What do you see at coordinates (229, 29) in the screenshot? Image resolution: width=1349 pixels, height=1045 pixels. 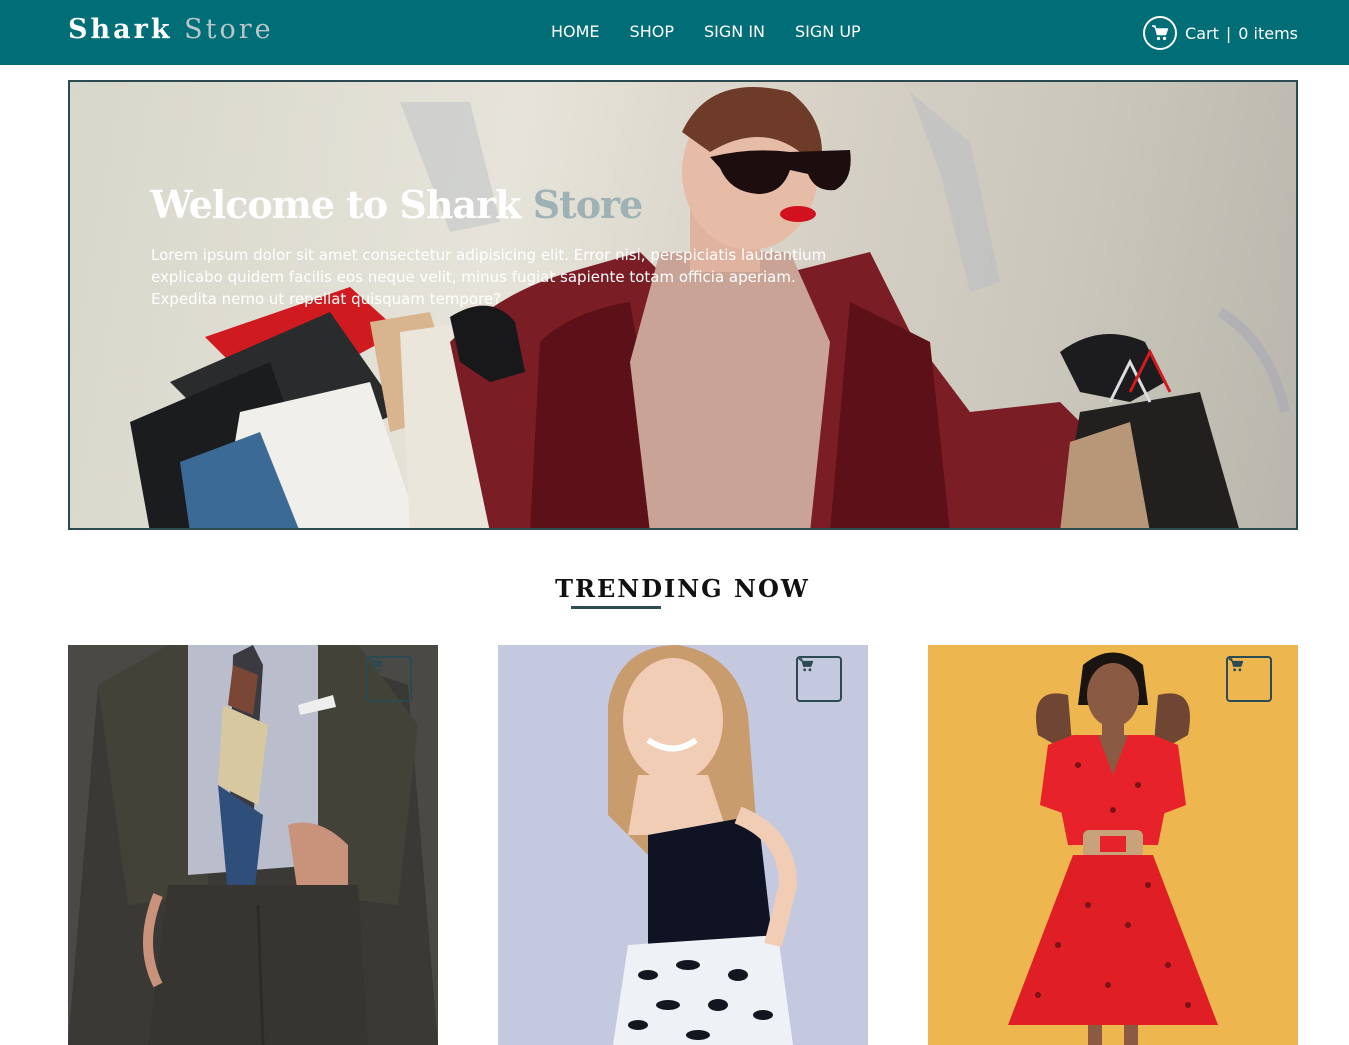 I see `brand-name-part2: Store` at bounding box center [229, 29].